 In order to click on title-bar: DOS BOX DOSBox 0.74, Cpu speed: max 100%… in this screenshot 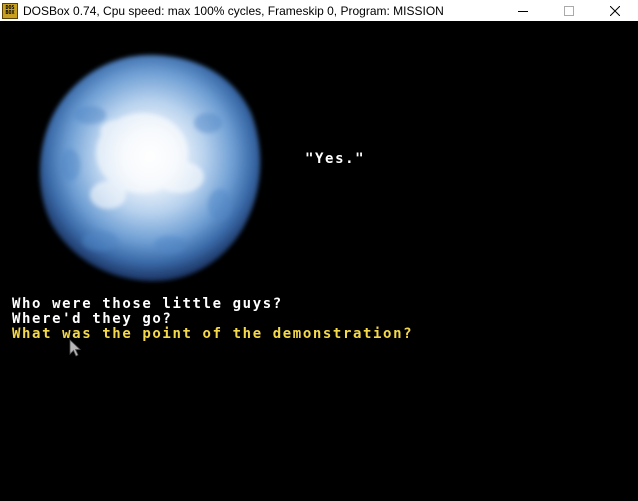, I will do `click(319, 10)`.